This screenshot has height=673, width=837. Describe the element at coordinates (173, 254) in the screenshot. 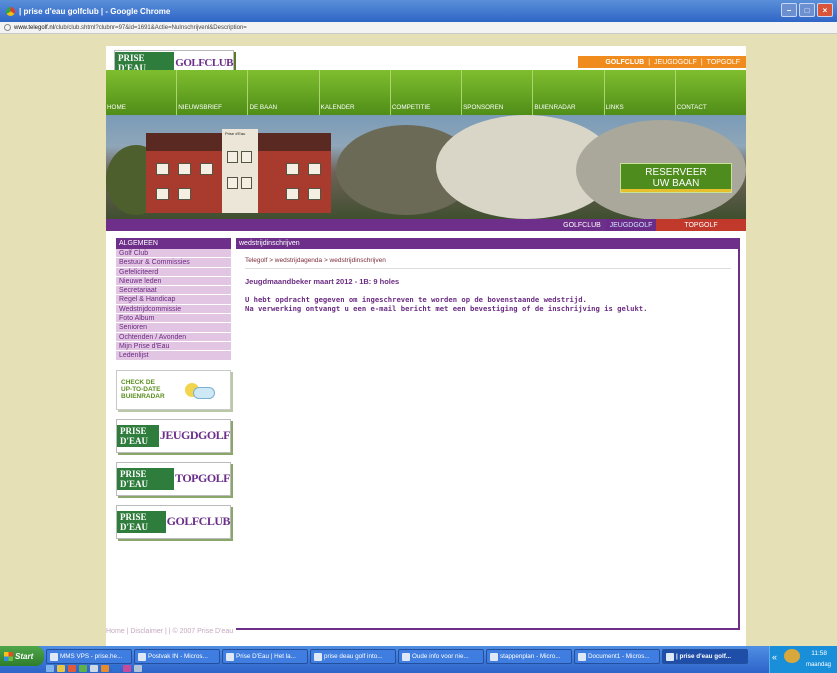

I see `sidebar-item-golf-club: Golf Club` at that location.